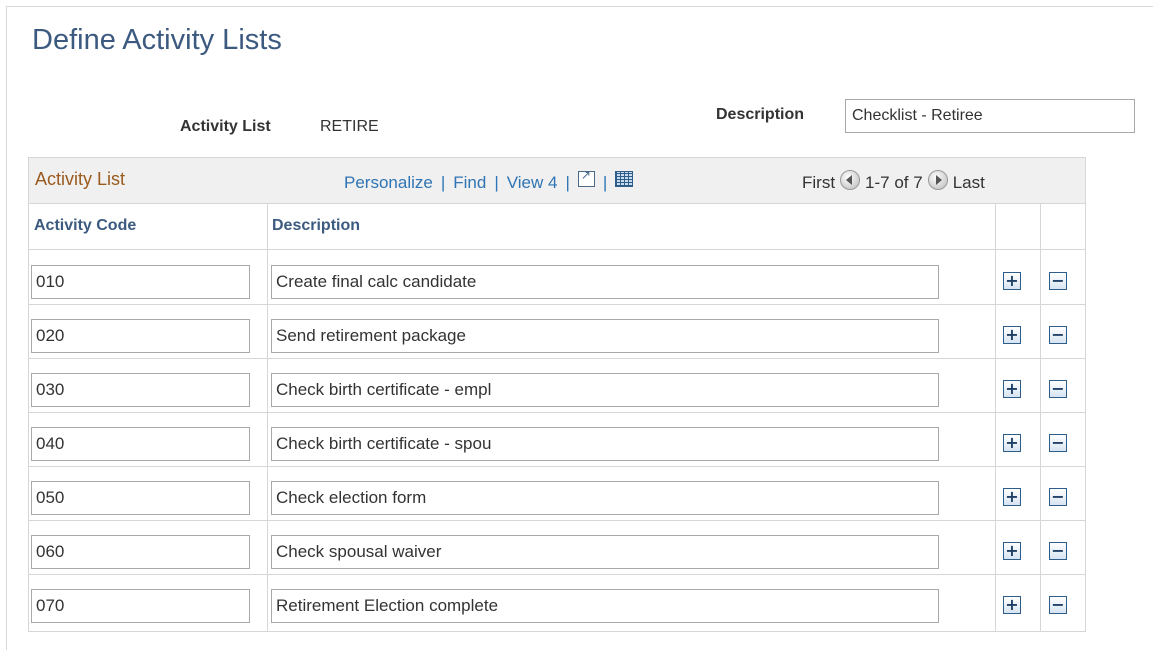 The width and height of the screenshot is (1153, 650). What do you see at coordinates (969, 183) in the screenshot?
I see `last-link: Last` at bounding box center [969, 183].